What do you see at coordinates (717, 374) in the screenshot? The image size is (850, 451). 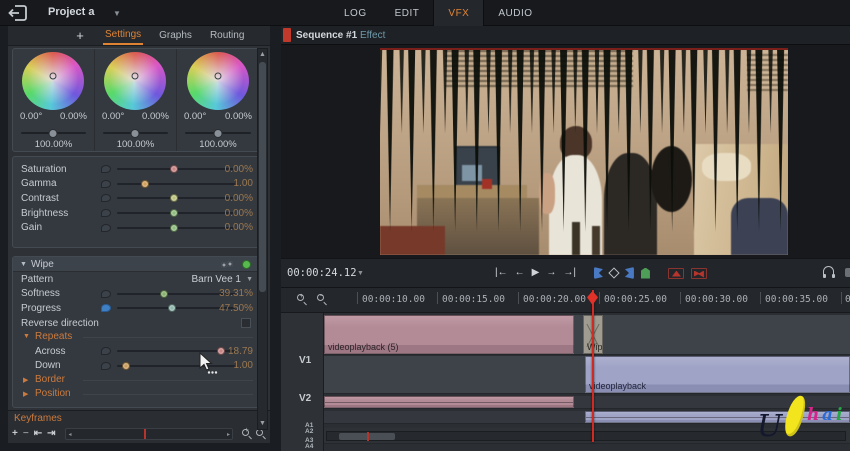 I see `v2-video-clip: videoplayback` at bounding box center [717, 374].